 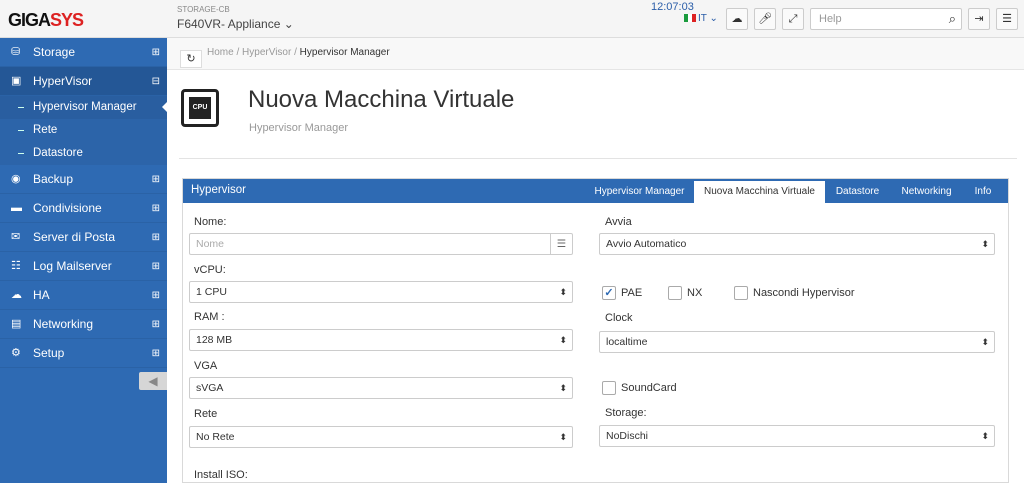 What do you see at coordinates (16, 237) in the screenshot?
I see `mail-icon: ✉` at bounding box center [16, 237].